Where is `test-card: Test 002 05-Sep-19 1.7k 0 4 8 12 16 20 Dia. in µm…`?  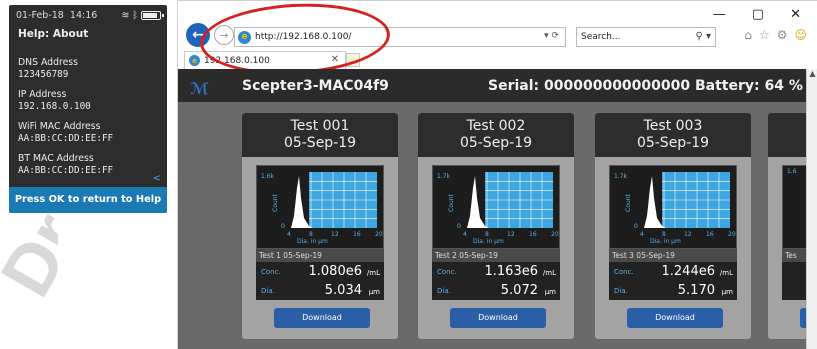 test-card: Test 002 05-Sep-19 1.7k 0 4 8 12 16 20 Dia. in µm… is located at coordinates (496, 226).